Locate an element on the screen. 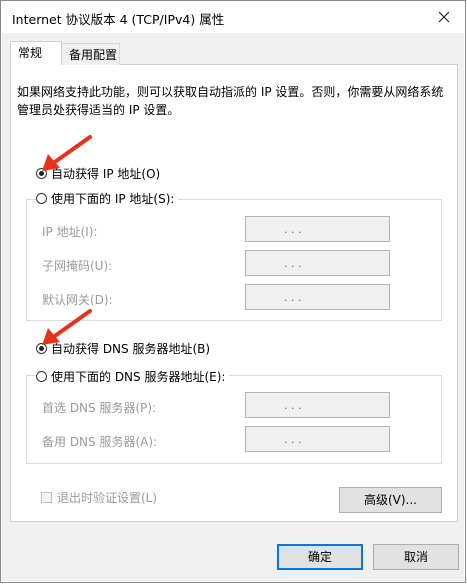  preferred-dns-label: 首选 DNS 服务器(P): is located at coordinates (99, 408).